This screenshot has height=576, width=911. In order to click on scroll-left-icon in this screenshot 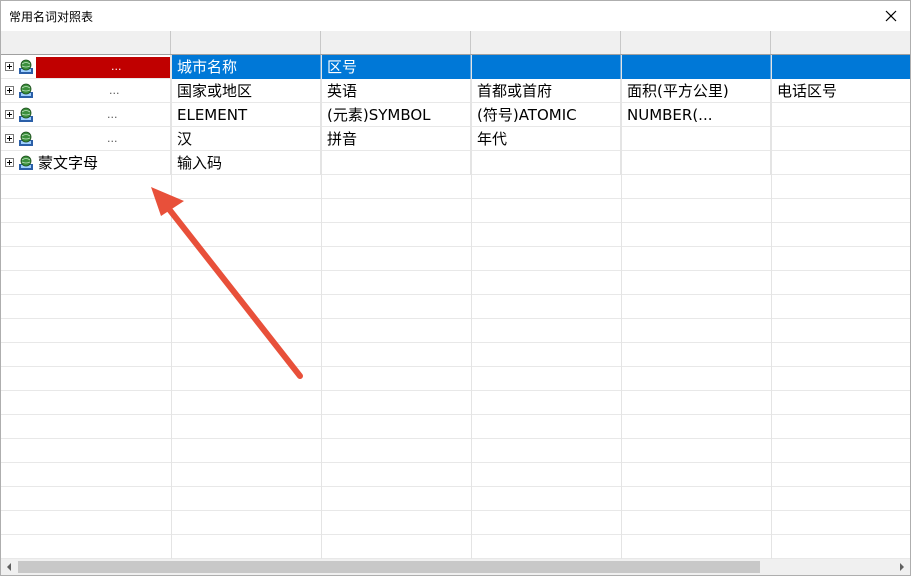, I will do `click(9, 567)`.